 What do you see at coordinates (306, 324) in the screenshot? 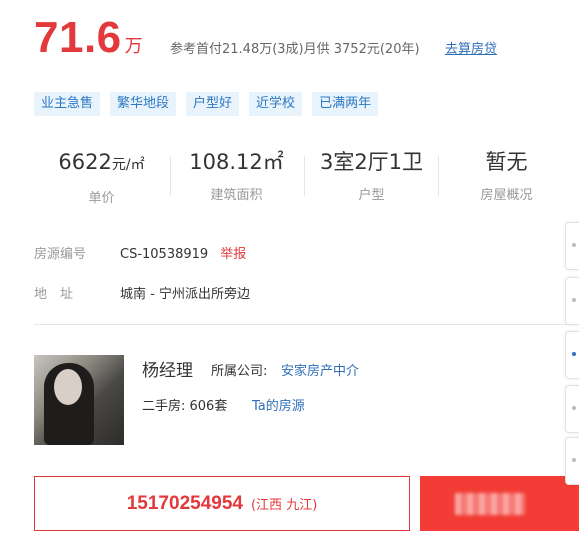
I see `section-divider` at bounding box center [306, 324].